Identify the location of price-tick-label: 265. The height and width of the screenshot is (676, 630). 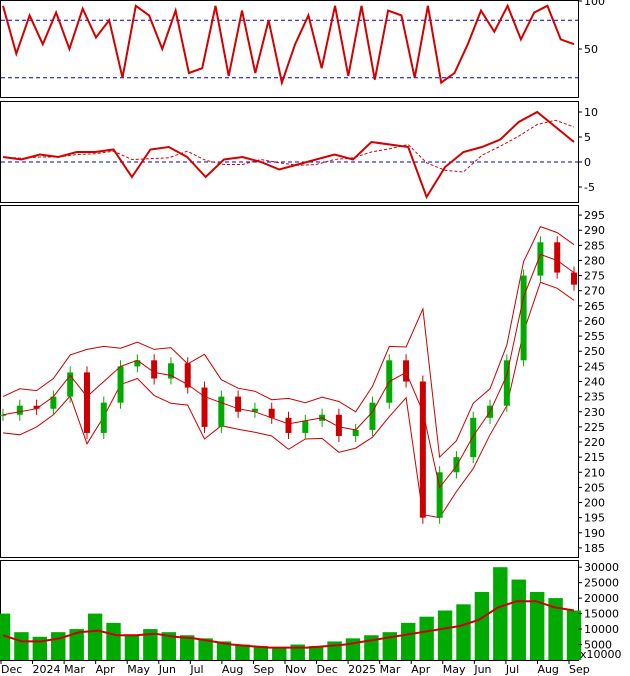
(594, 306).